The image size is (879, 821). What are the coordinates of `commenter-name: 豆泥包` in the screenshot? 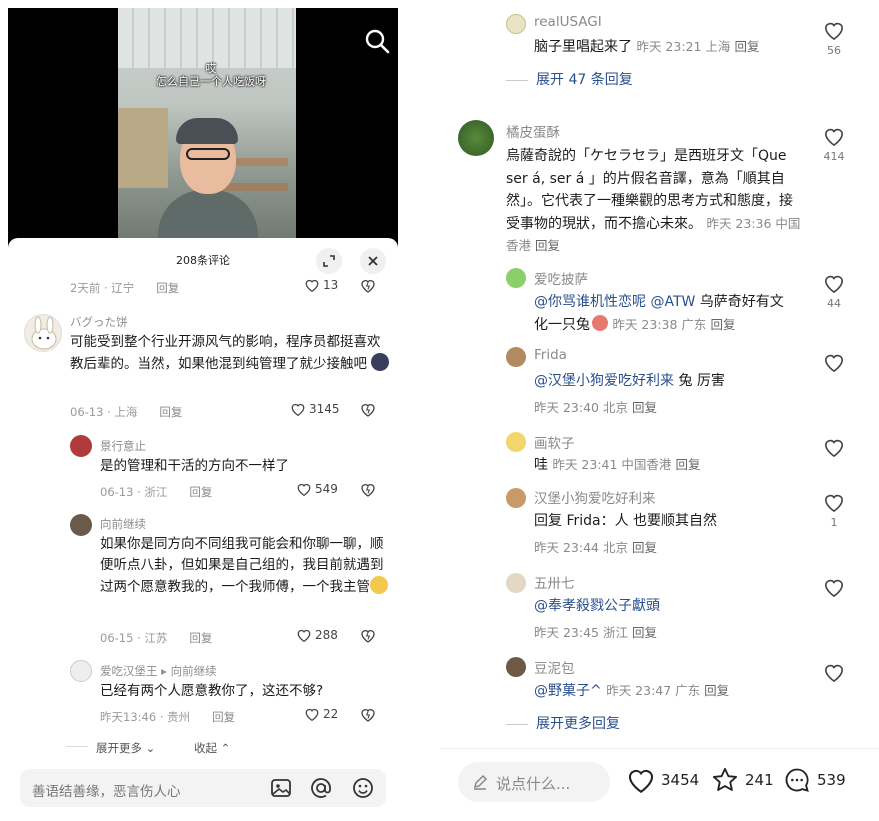 It's located at (554, 667).